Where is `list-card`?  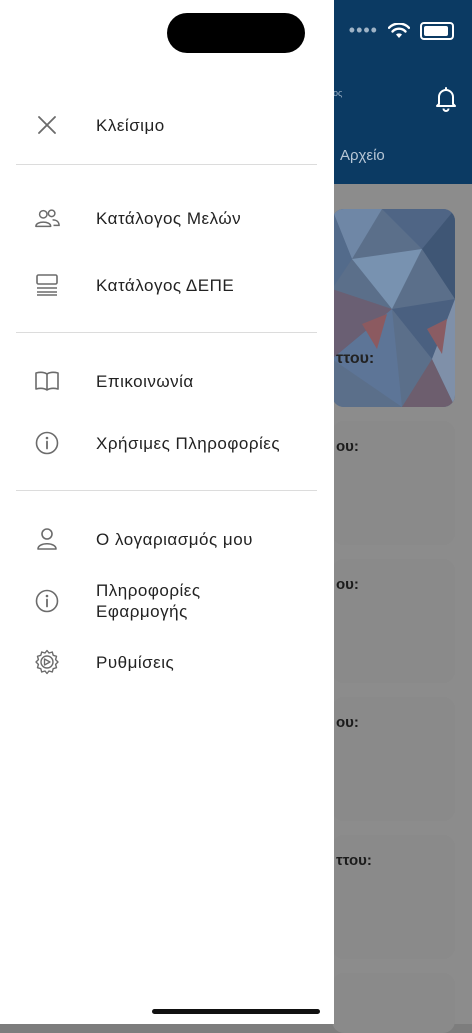 list-card is located at coordinates (393, 1003).